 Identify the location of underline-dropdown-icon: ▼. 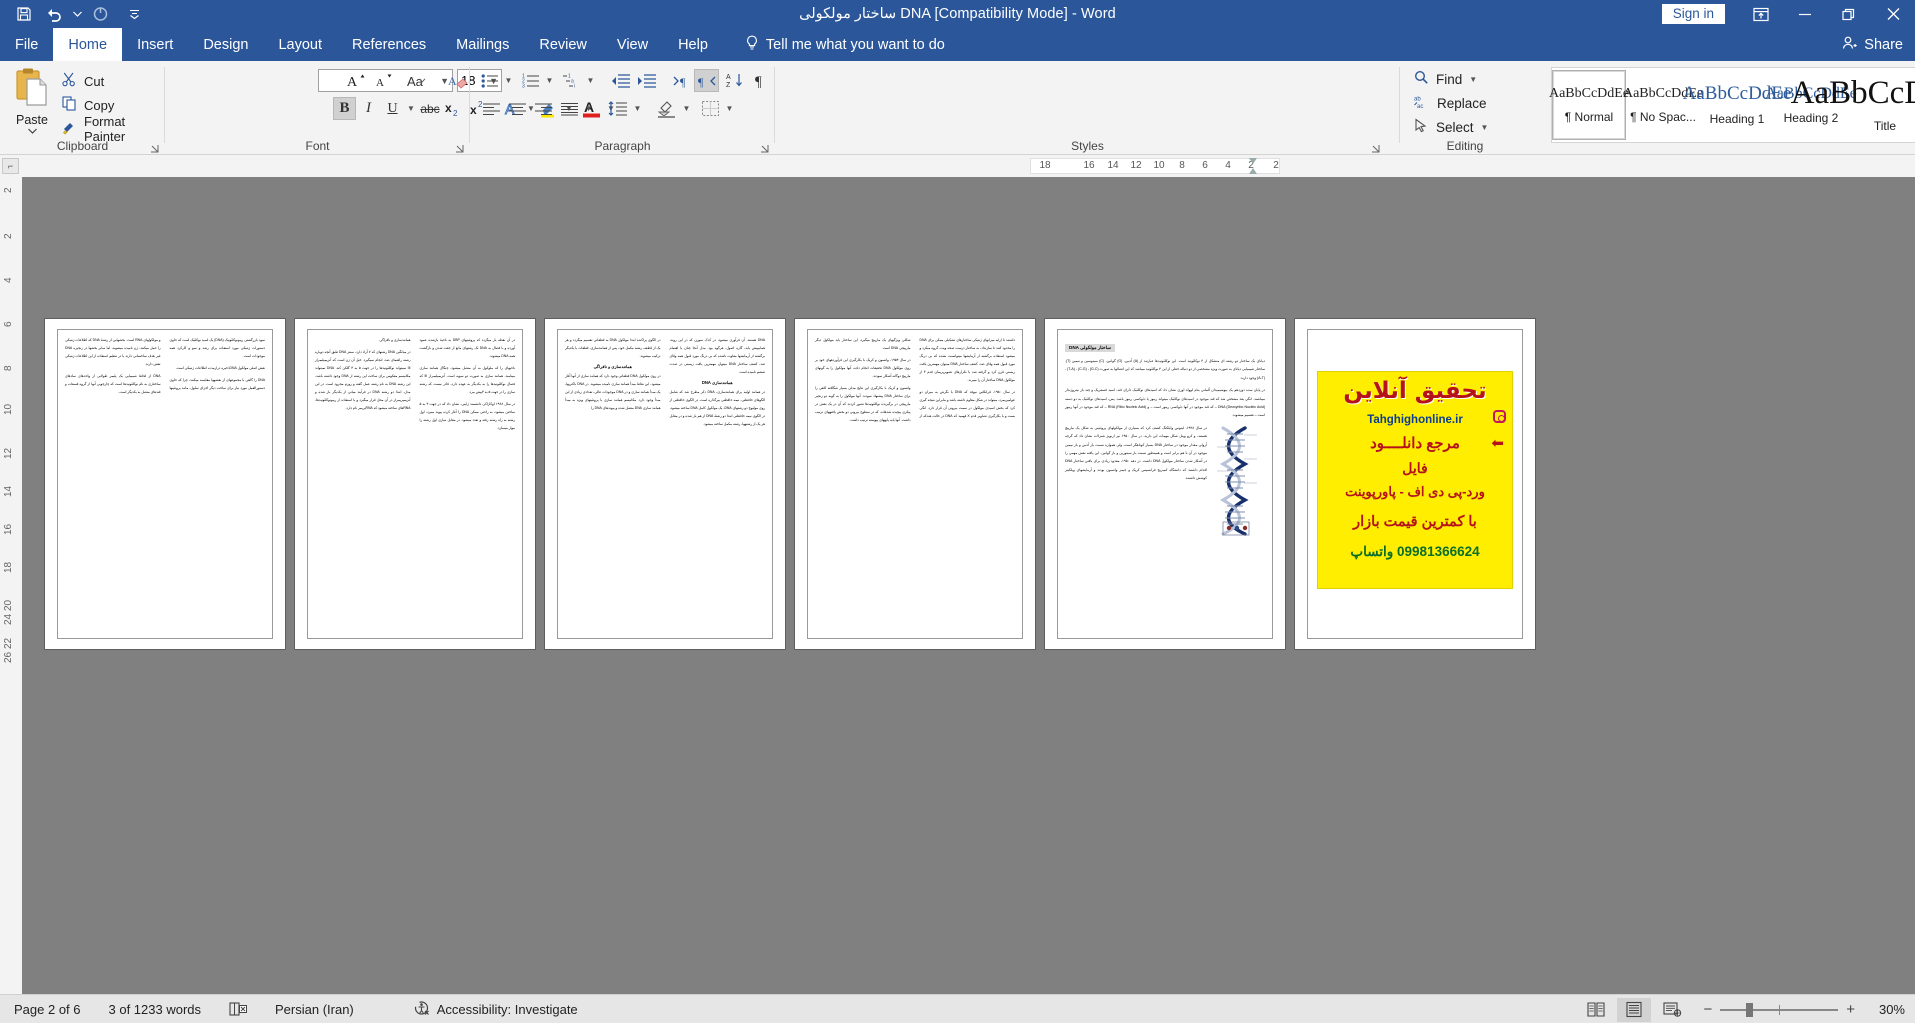
(411, 108).